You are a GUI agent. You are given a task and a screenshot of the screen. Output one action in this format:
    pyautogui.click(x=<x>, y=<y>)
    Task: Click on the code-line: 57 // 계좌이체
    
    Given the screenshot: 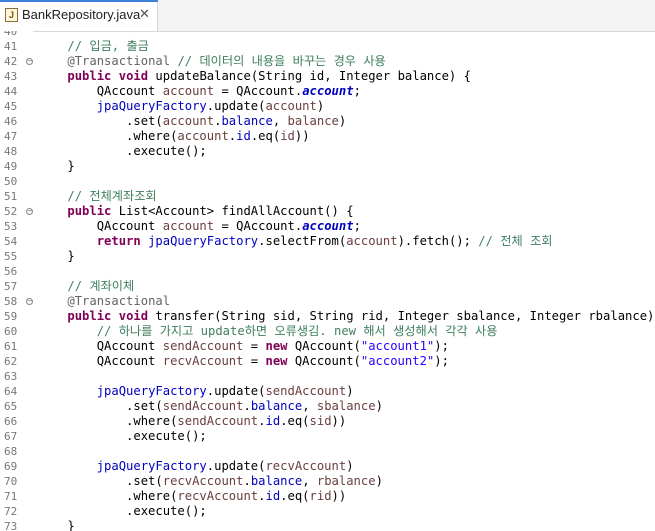 What is the action you would take?
    pyautogui.click(x=327, y=286)
    